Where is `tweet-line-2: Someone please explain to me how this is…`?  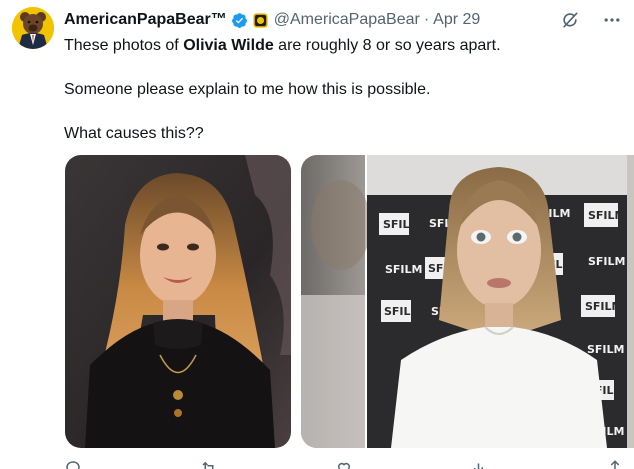 tweet-line-2: Someone please explain to me how this is… is located at coordinates (247, 89).